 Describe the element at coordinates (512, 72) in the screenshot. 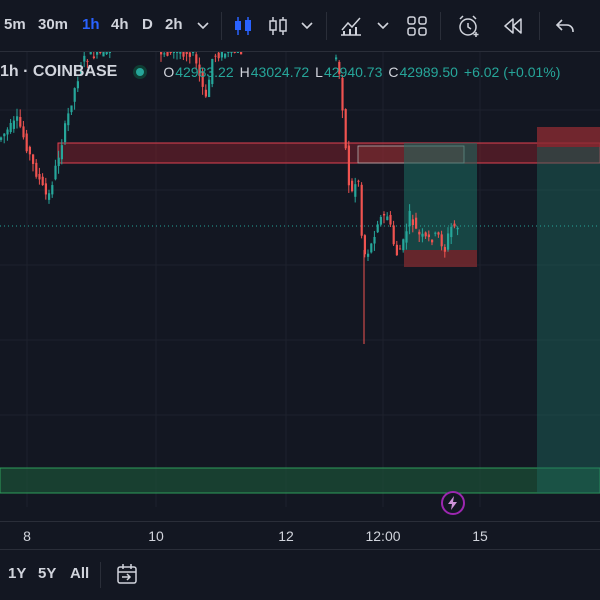

I see `change-value: +6.02 (+0.01%)` at that location.